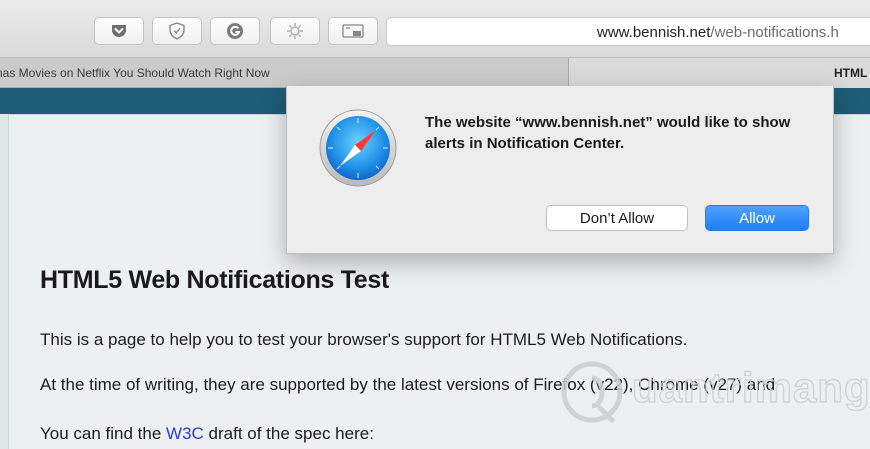 The width and height of the screenshot is (870, 449). I want to click on puzzle-extension-icon, so click(295, 31).